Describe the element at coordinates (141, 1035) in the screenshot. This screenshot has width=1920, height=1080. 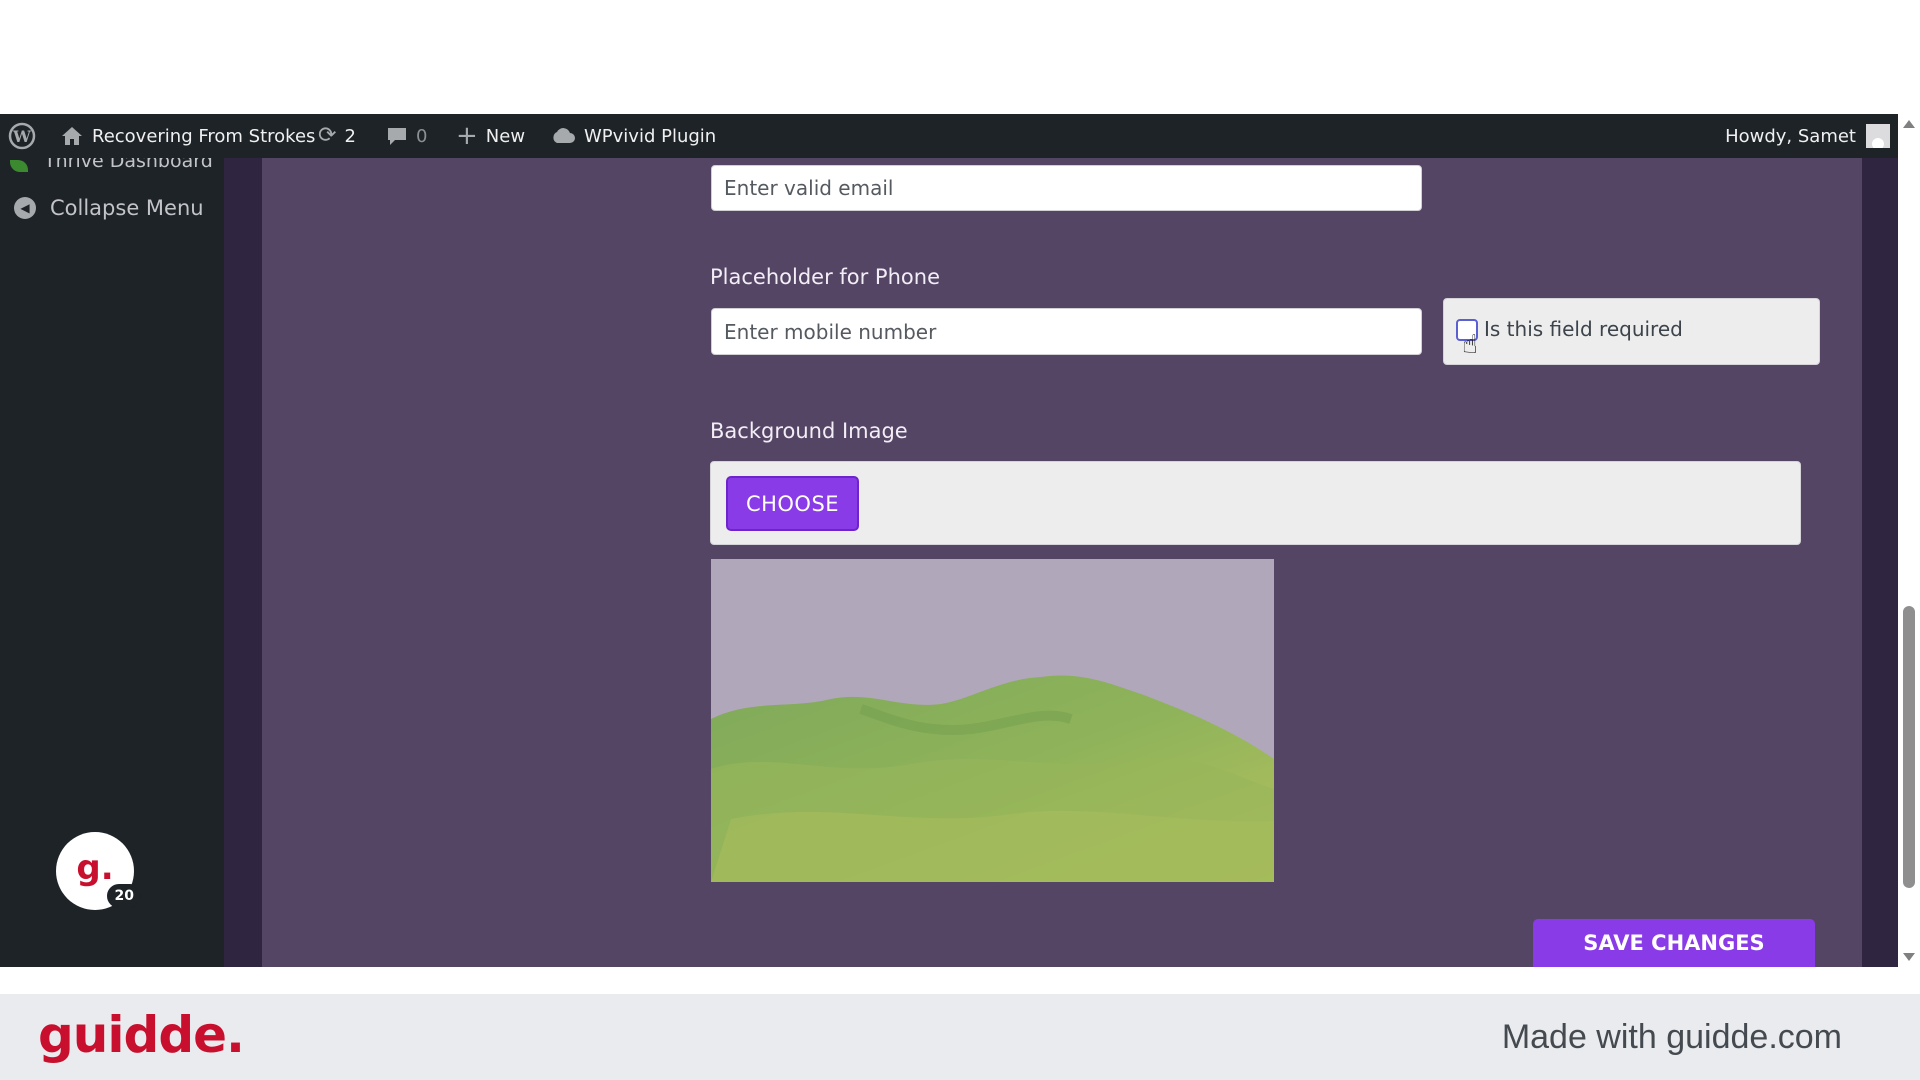
I see `guidde-logo: guidde.` at that location.